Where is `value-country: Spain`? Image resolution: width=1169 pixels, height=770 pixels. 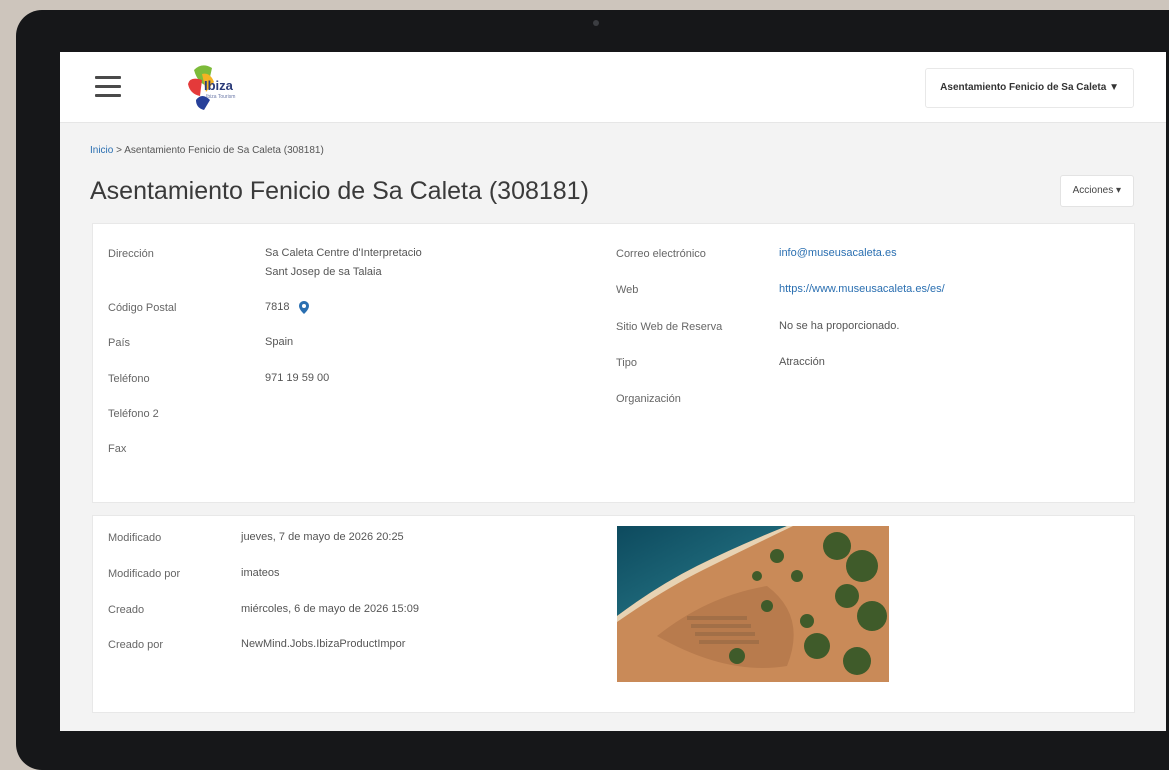 value-country: Spain is located at coordinates (279, 342).